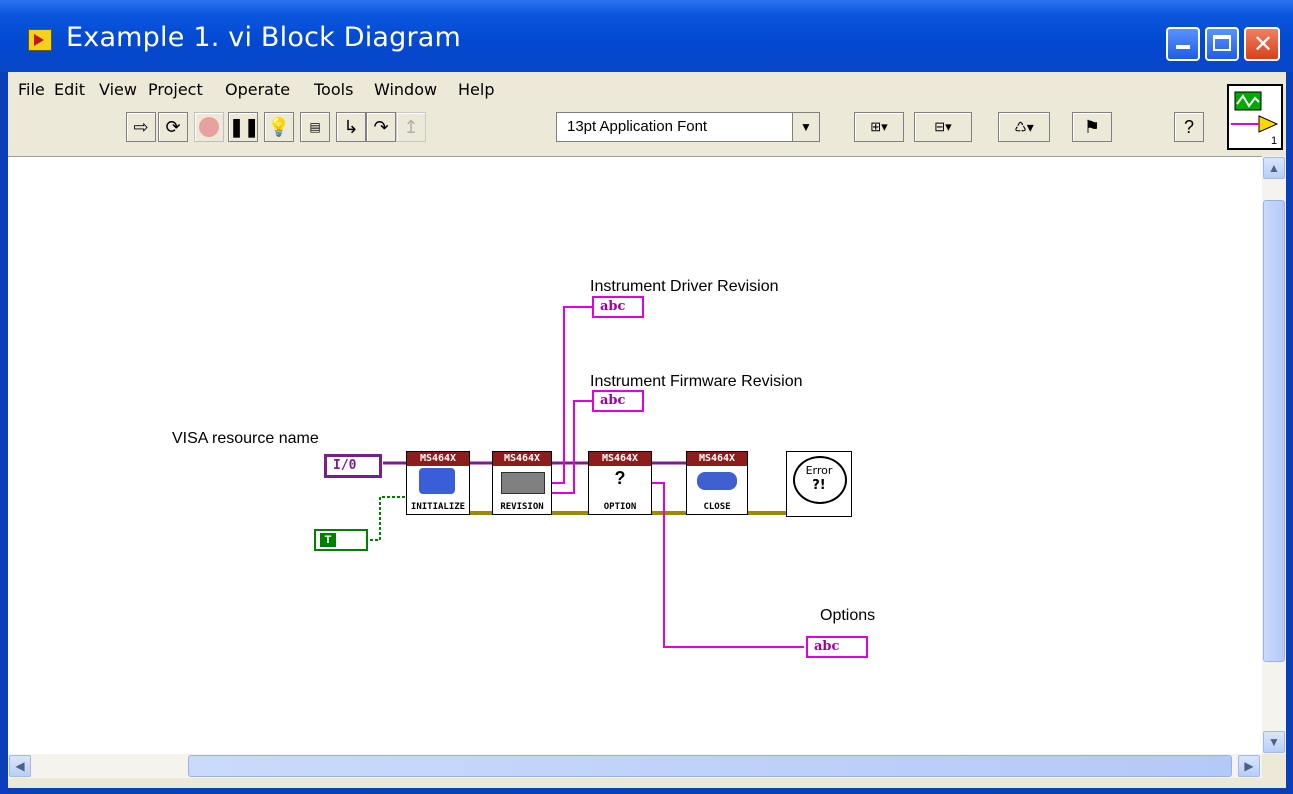 The width and height of the screenshot is (1293, 794). Describe the element at coordinates (1274, 141) in the screenshot. I see `svg-text: 1` at that location.